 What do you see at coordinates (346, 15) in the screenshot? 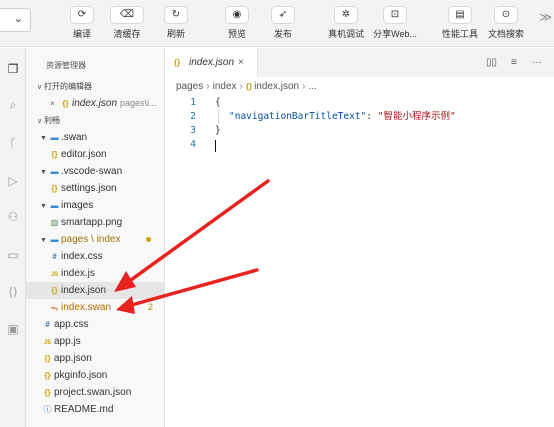
I see `bug-icon: ✲` at bounding box center [346, 15].